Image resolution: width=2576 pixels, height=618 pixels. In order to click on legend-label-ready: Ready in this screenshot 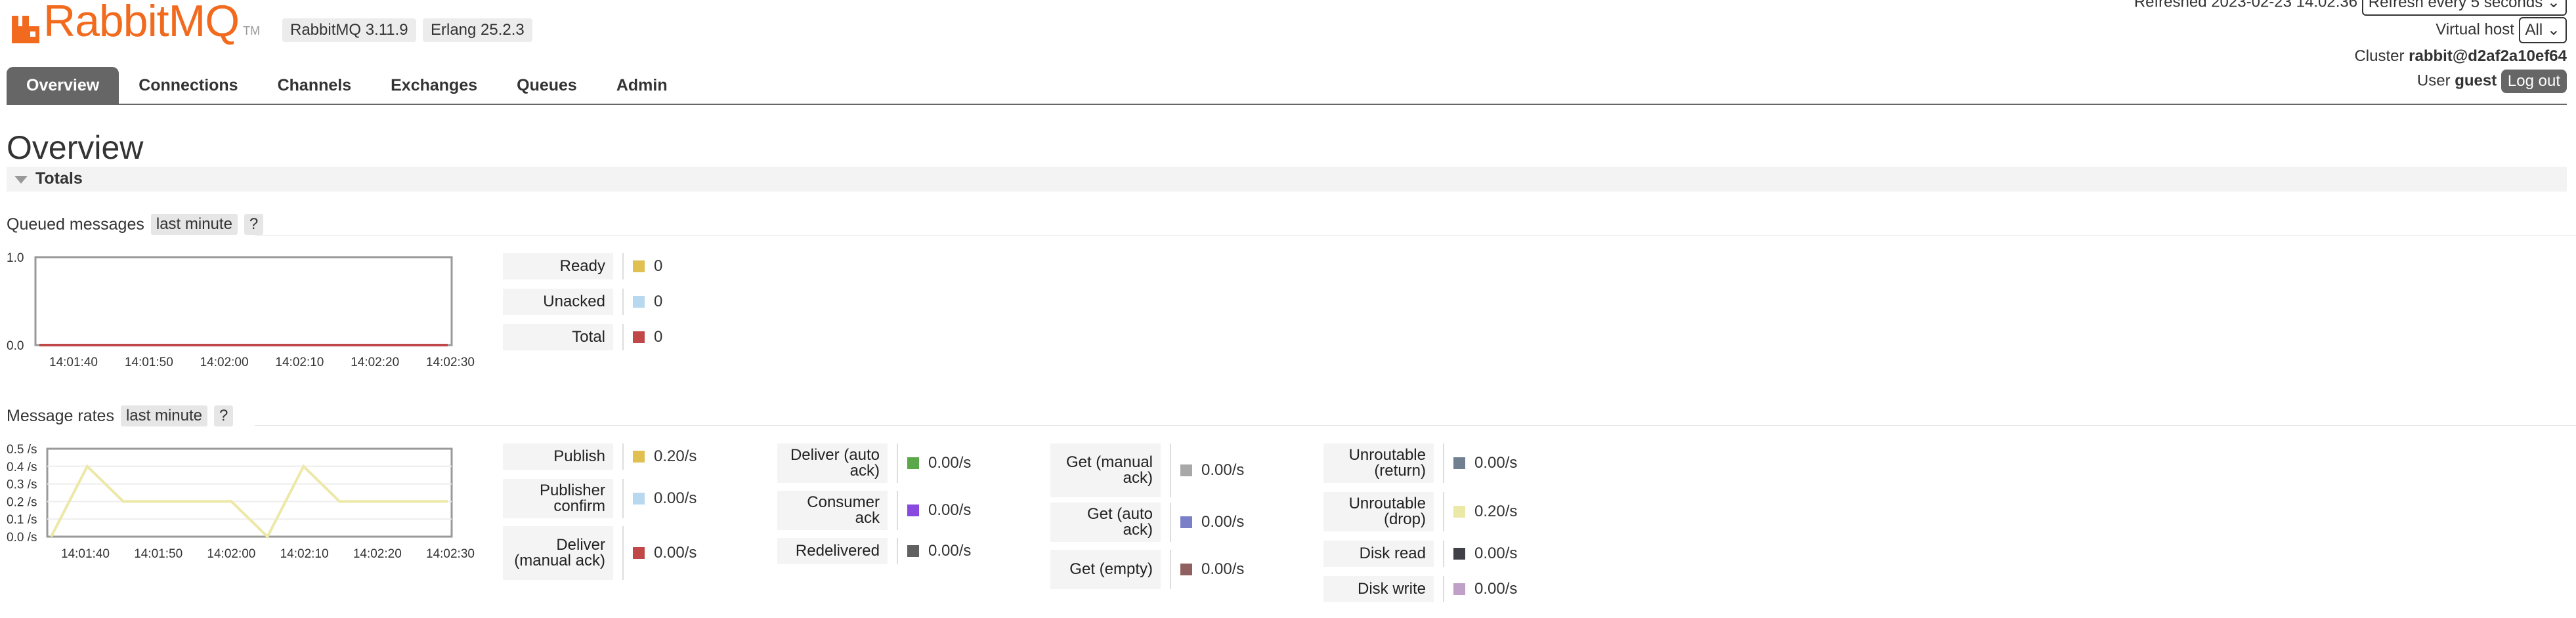, I will do `click(558, 266)`.